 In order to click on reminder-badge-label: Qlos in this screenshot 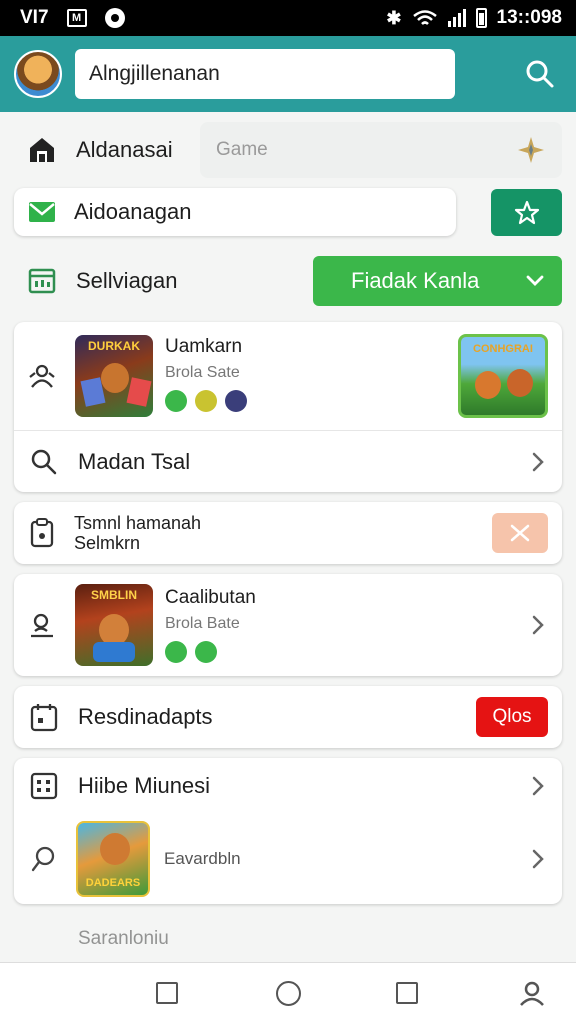, I will do `click(512, 716)`.